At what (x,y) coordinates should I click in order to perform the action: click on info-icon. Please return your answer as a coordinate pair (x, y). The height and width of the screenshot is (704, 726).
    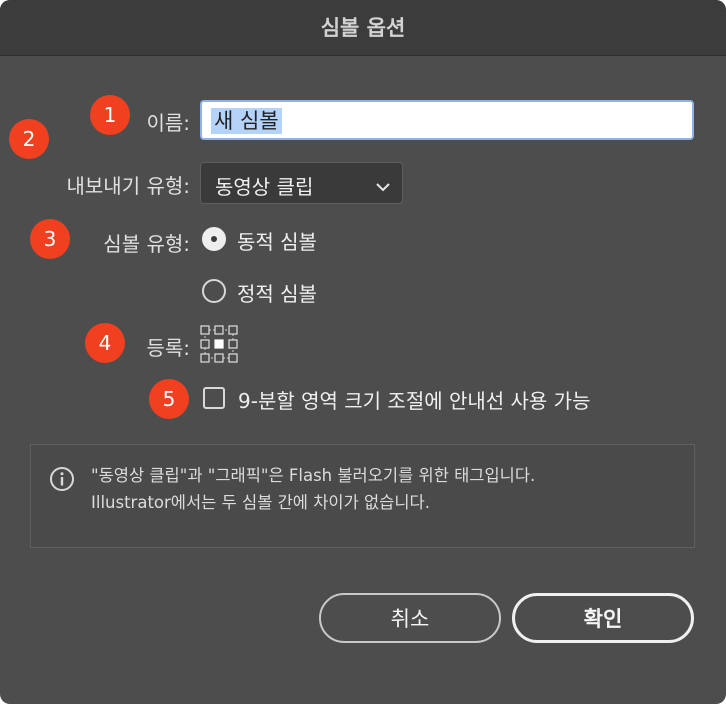
    Looking at the image, I should click on (62, 481).